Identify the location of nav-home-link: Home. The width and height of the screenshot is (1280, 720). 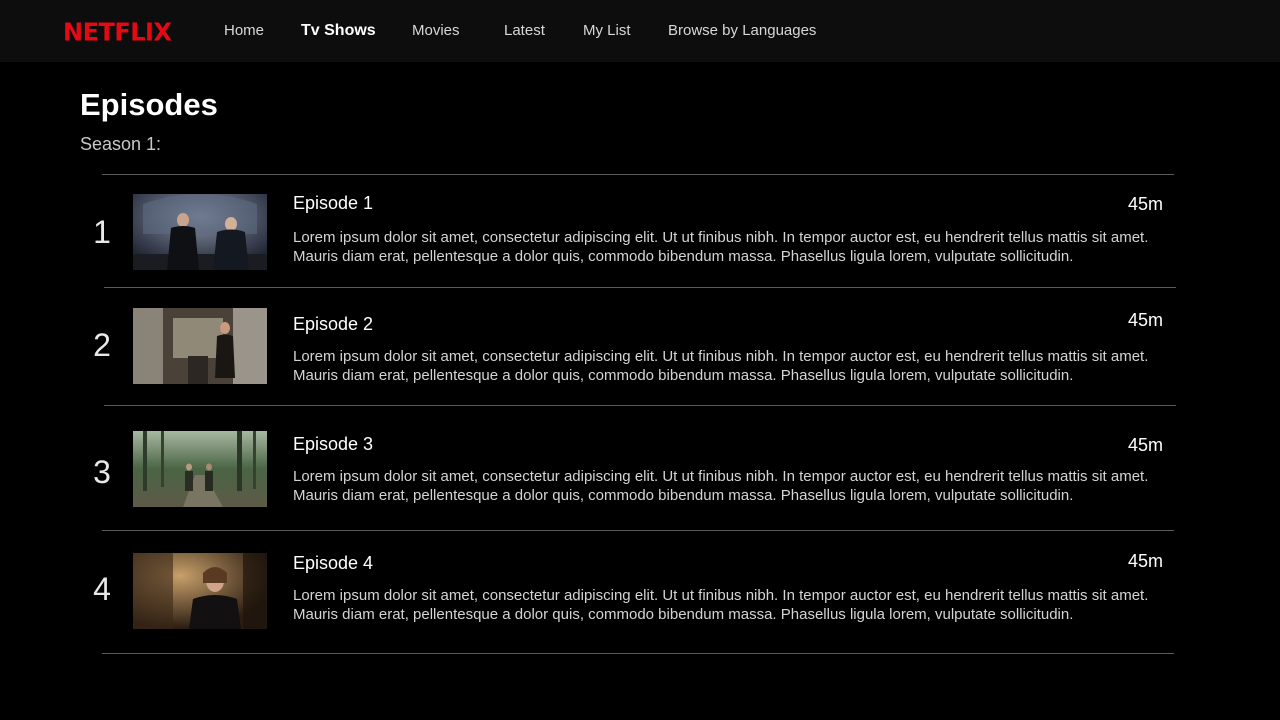
(244, 30).